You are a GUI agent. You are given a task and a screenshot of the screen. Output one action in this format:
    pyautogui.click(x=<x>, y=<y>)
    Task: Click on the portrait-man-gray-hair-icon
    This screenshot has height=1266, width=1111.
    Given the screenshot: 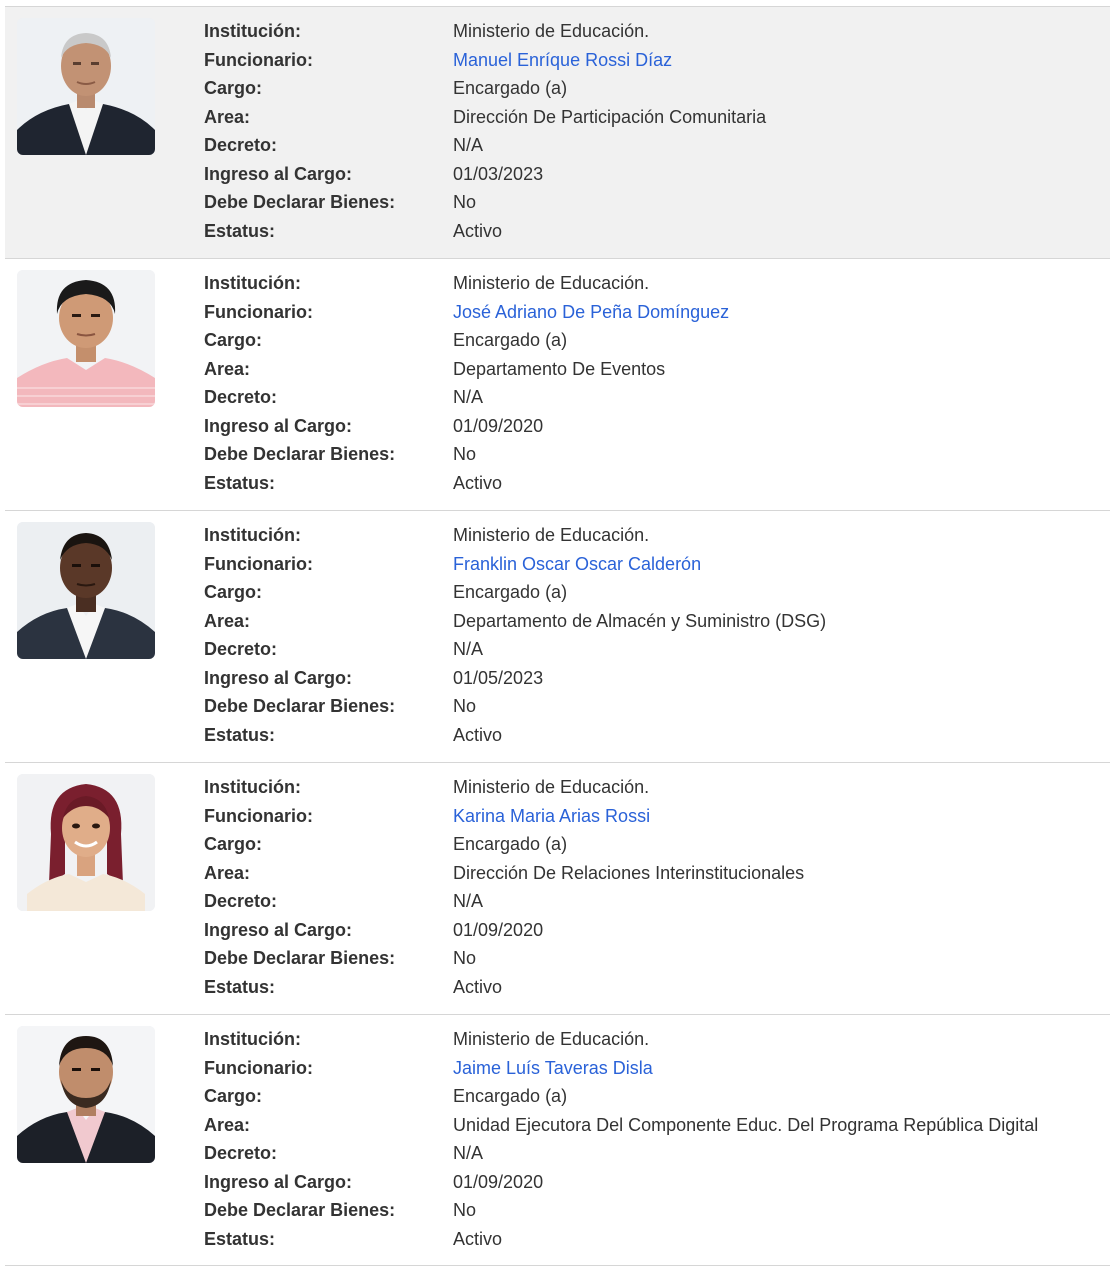 What is the action you would take?
    pyautogui.click(x=86, y=86)
    